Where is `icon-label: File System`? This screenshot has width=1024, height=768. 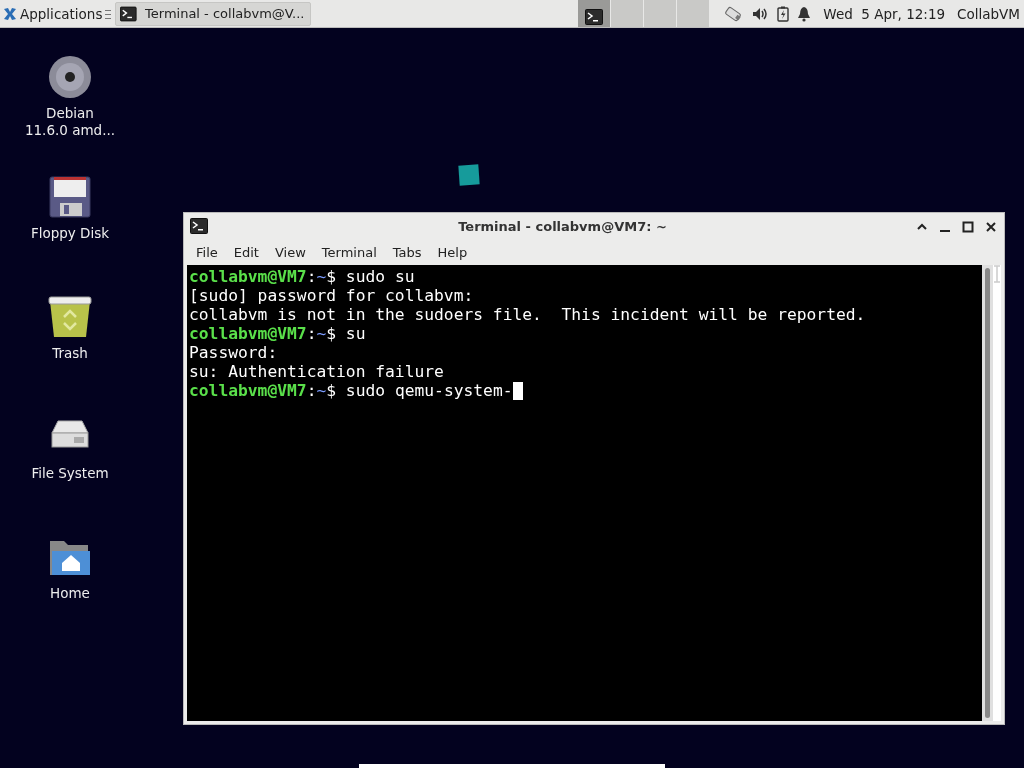
icon-label: File System is located at coordinates (70, 473).